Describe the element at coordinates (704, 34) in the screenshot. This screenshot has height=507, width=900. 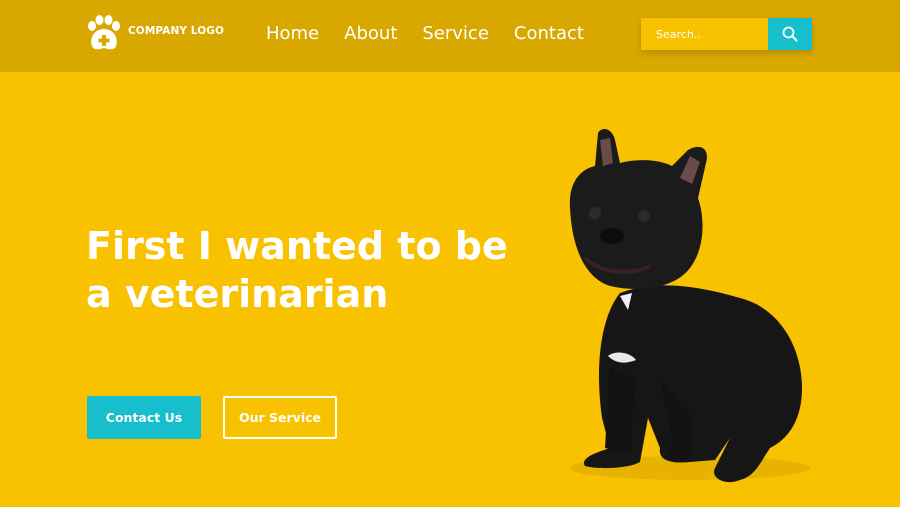
I see `search-input` at that location.